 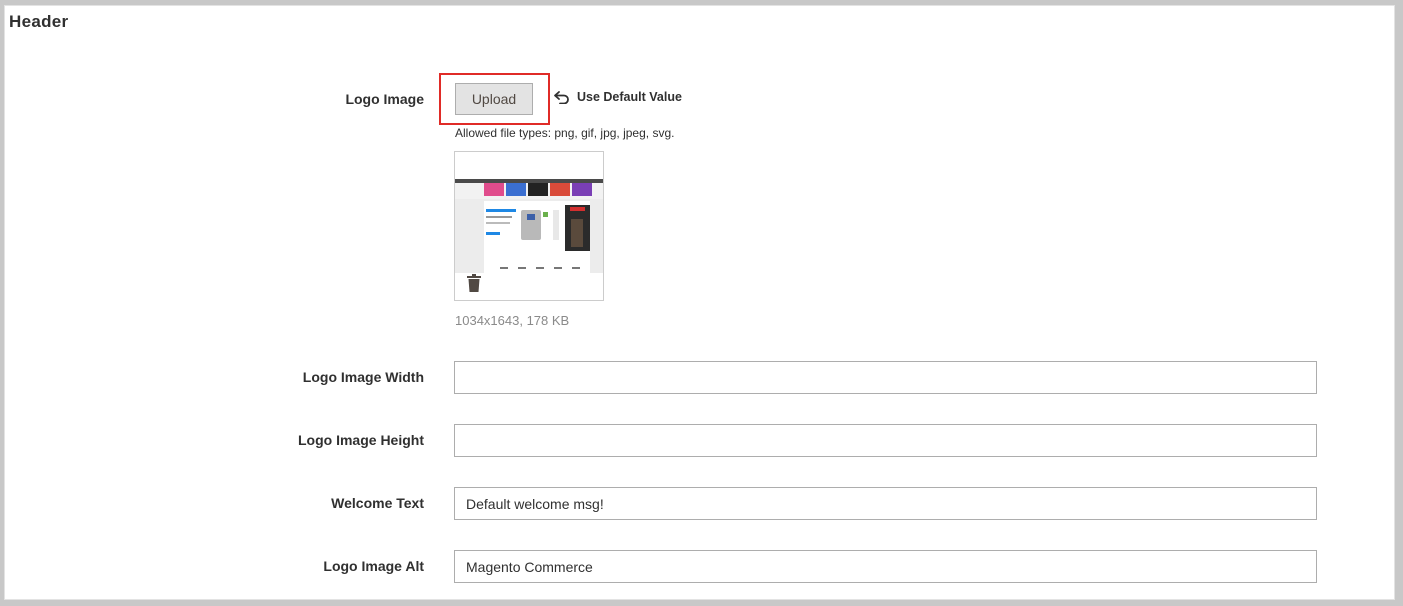 I want to click on logo-image-width-field, so click(x=885, y=377).